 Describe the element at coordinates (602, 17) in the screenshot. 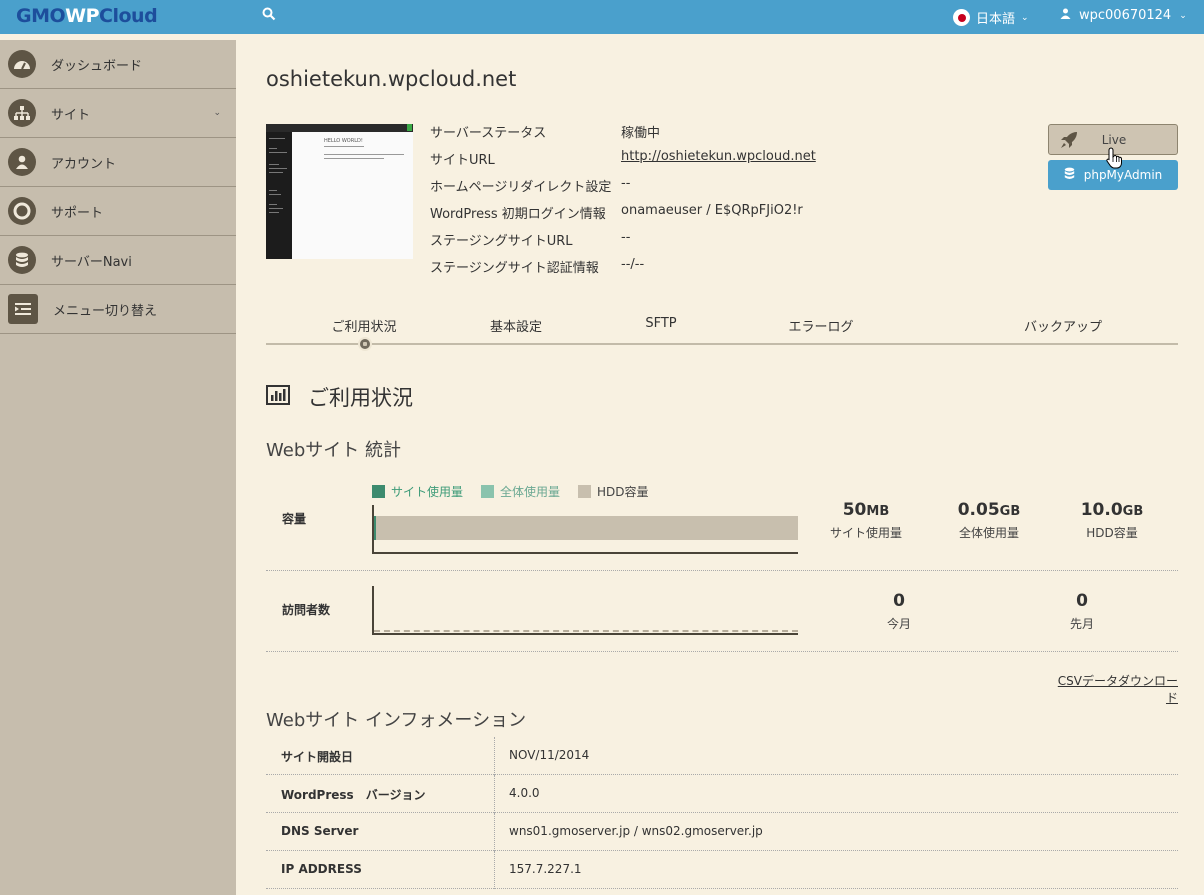

I see `top-bar: GMOWPCloud 日本語 ⌄ wpc00670124 ⌄` at that location.